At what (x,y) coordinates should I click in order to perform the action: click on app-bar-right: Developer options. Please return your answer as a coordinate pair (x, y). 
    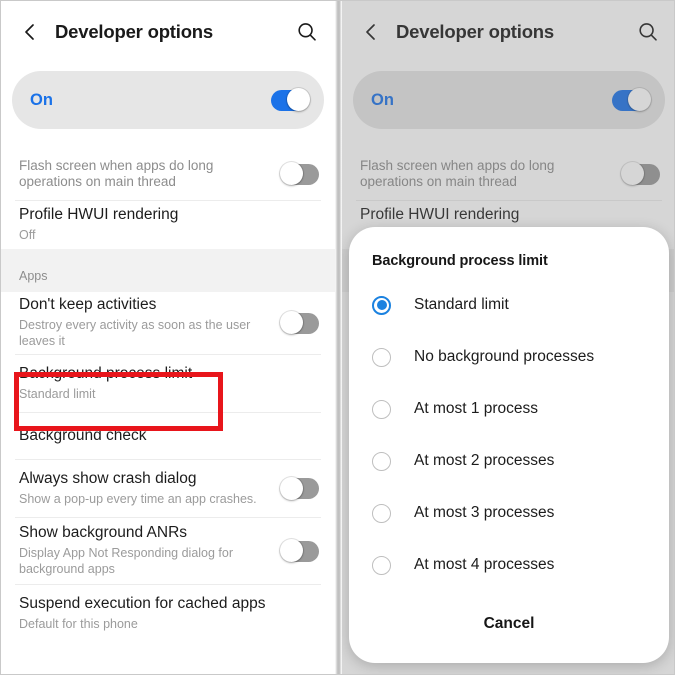
    Looking at the image, I should click on (508, 32).